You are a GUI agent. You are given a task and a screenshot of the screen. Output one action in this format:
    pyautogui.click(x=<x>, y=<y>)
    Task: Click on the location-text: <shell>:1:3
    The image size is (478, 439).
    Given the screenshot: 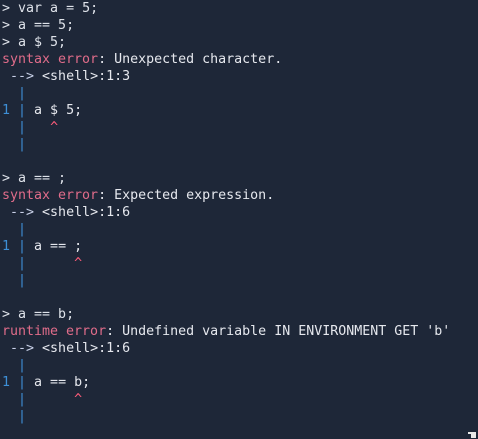 What is the action you would take?
    pyautogui.click(x=86, y=76)
    